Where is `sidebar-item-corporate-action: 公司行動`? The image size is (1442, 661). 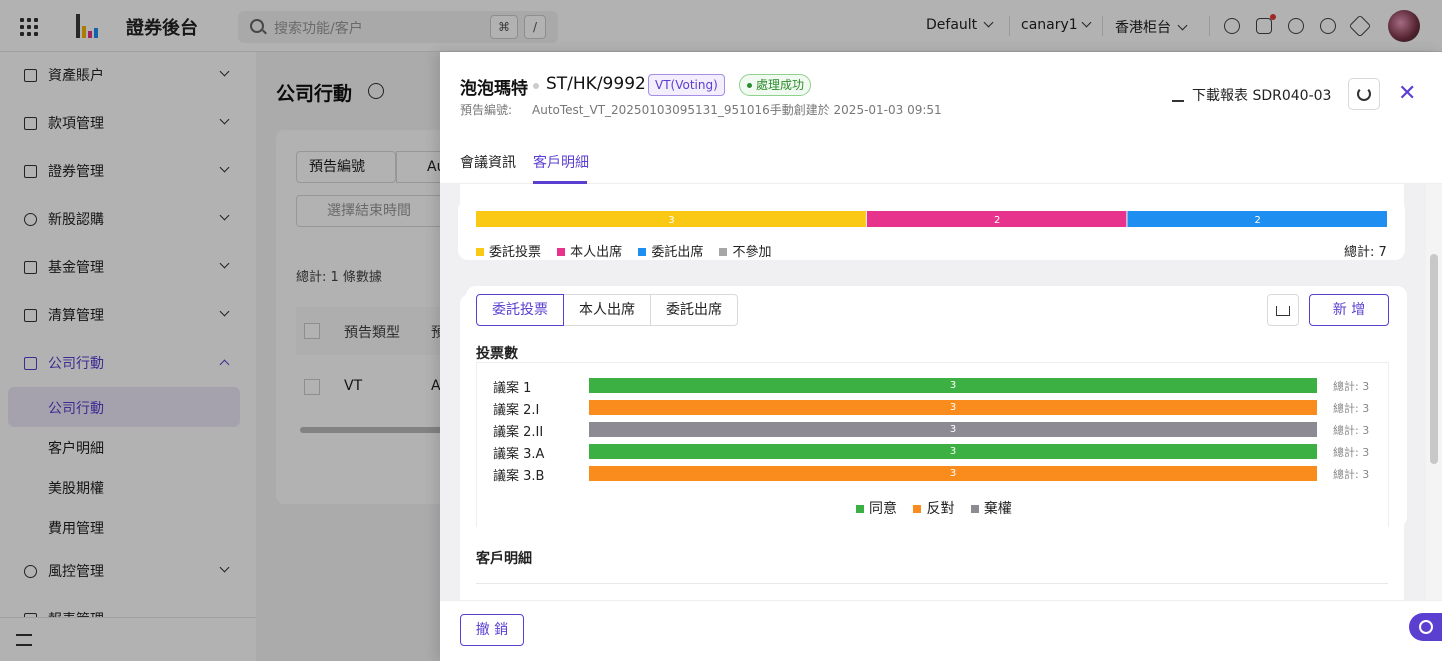
sidebar-item-corporate-action: 公司行動 is located at coordinates (128, 364).